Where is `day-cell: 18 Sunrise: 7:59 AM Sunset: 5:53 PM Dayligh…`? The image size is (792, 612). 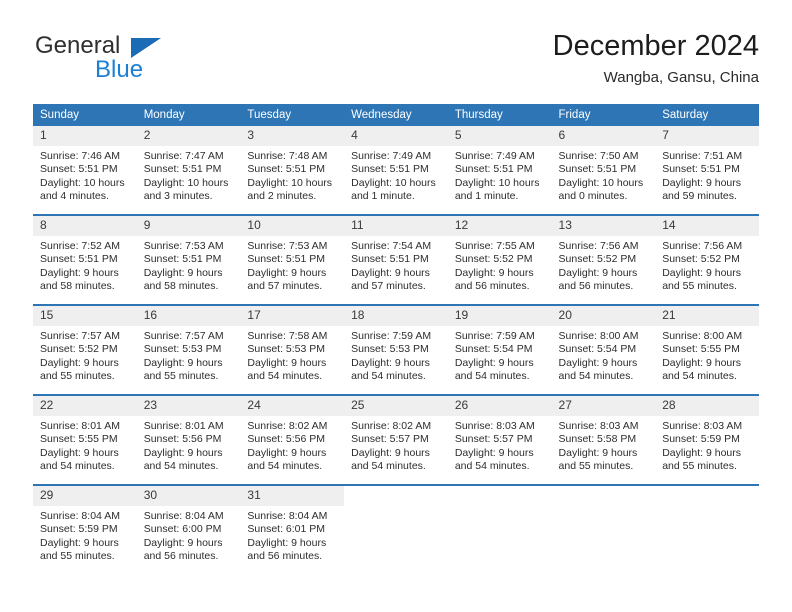
day-cell: 18 Sunrise: 7:59 AM Sunset: 5:53 PM Dayligh… is located at coordinates (396, 349).